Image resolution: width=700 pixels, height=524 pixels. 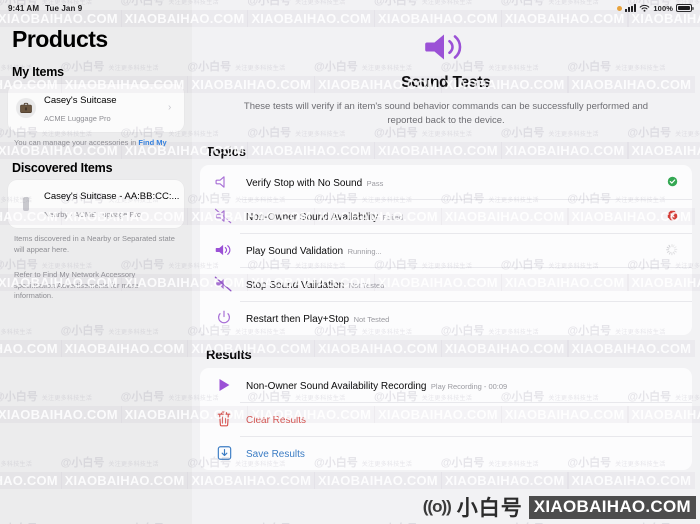 I want to click on spinner-icon, so click(x=672, y=249).